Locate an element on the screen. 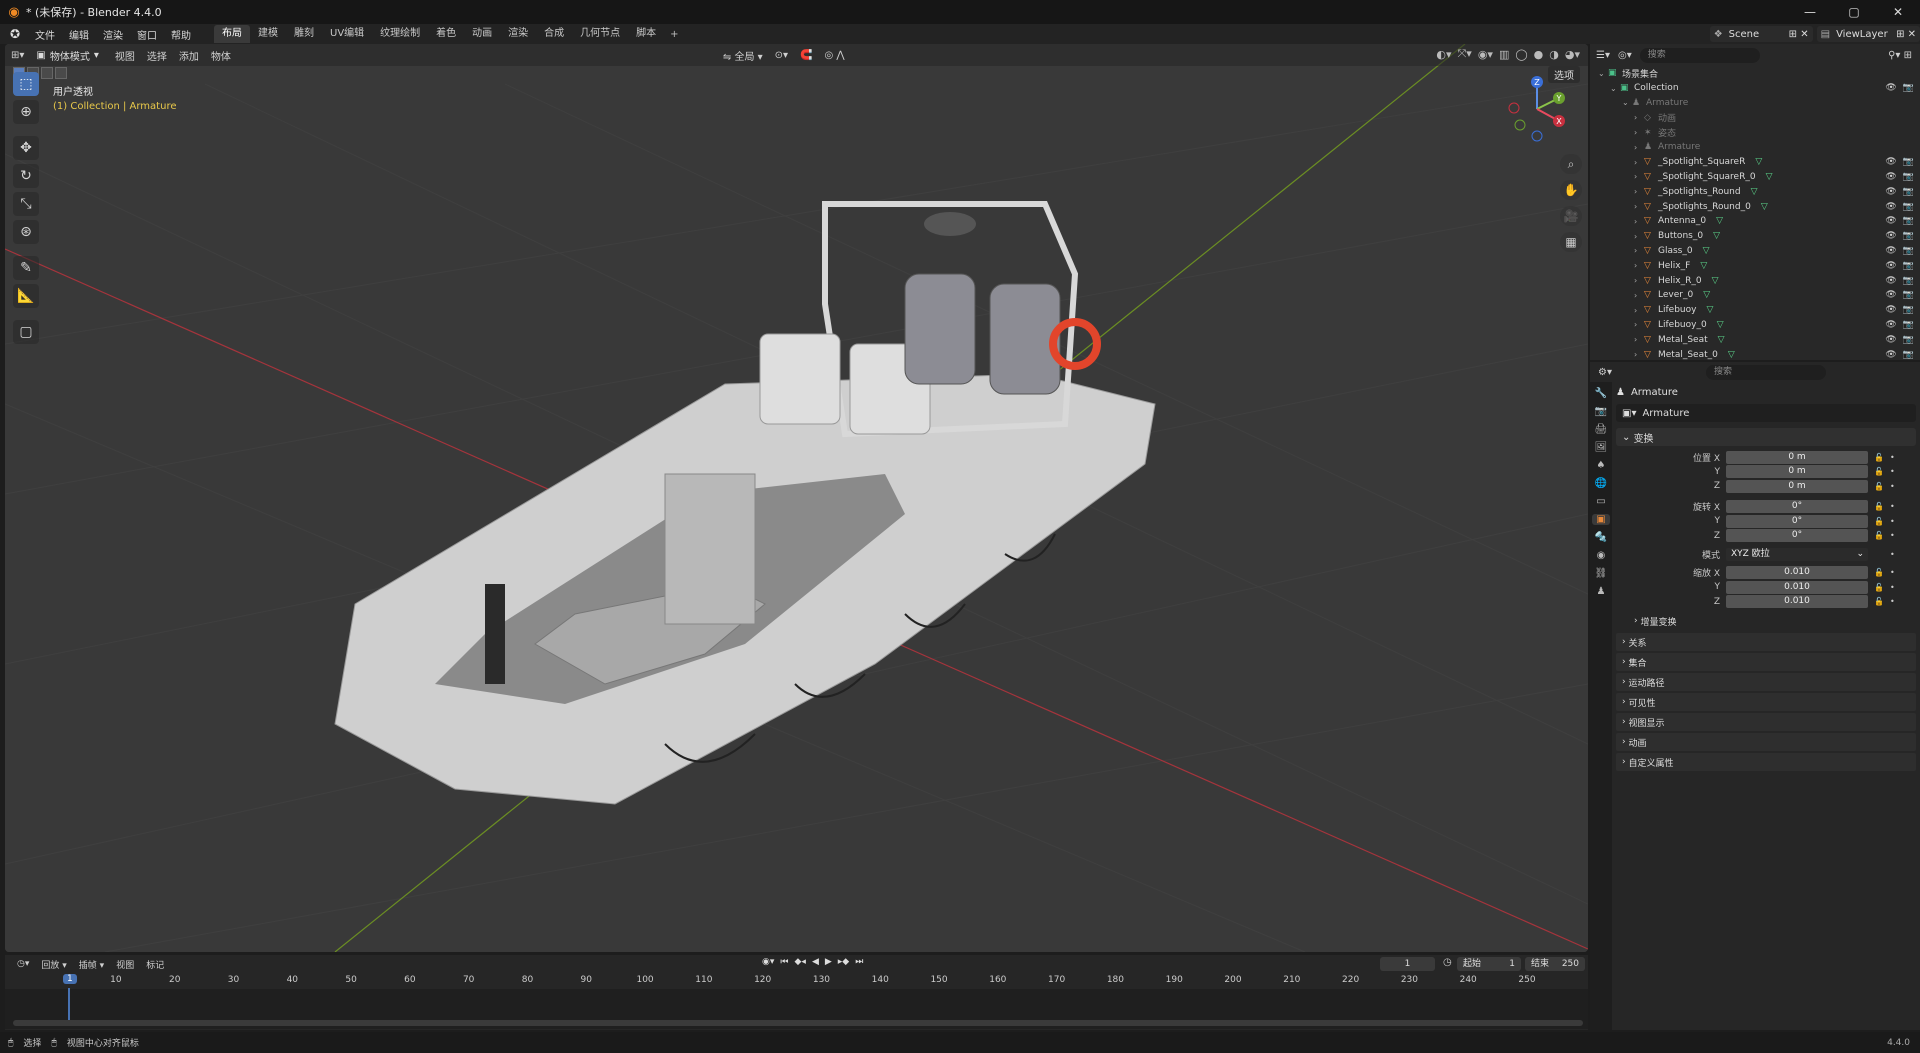  display-mode-icon: ◎▾ is located at coordinates (1625, 55).